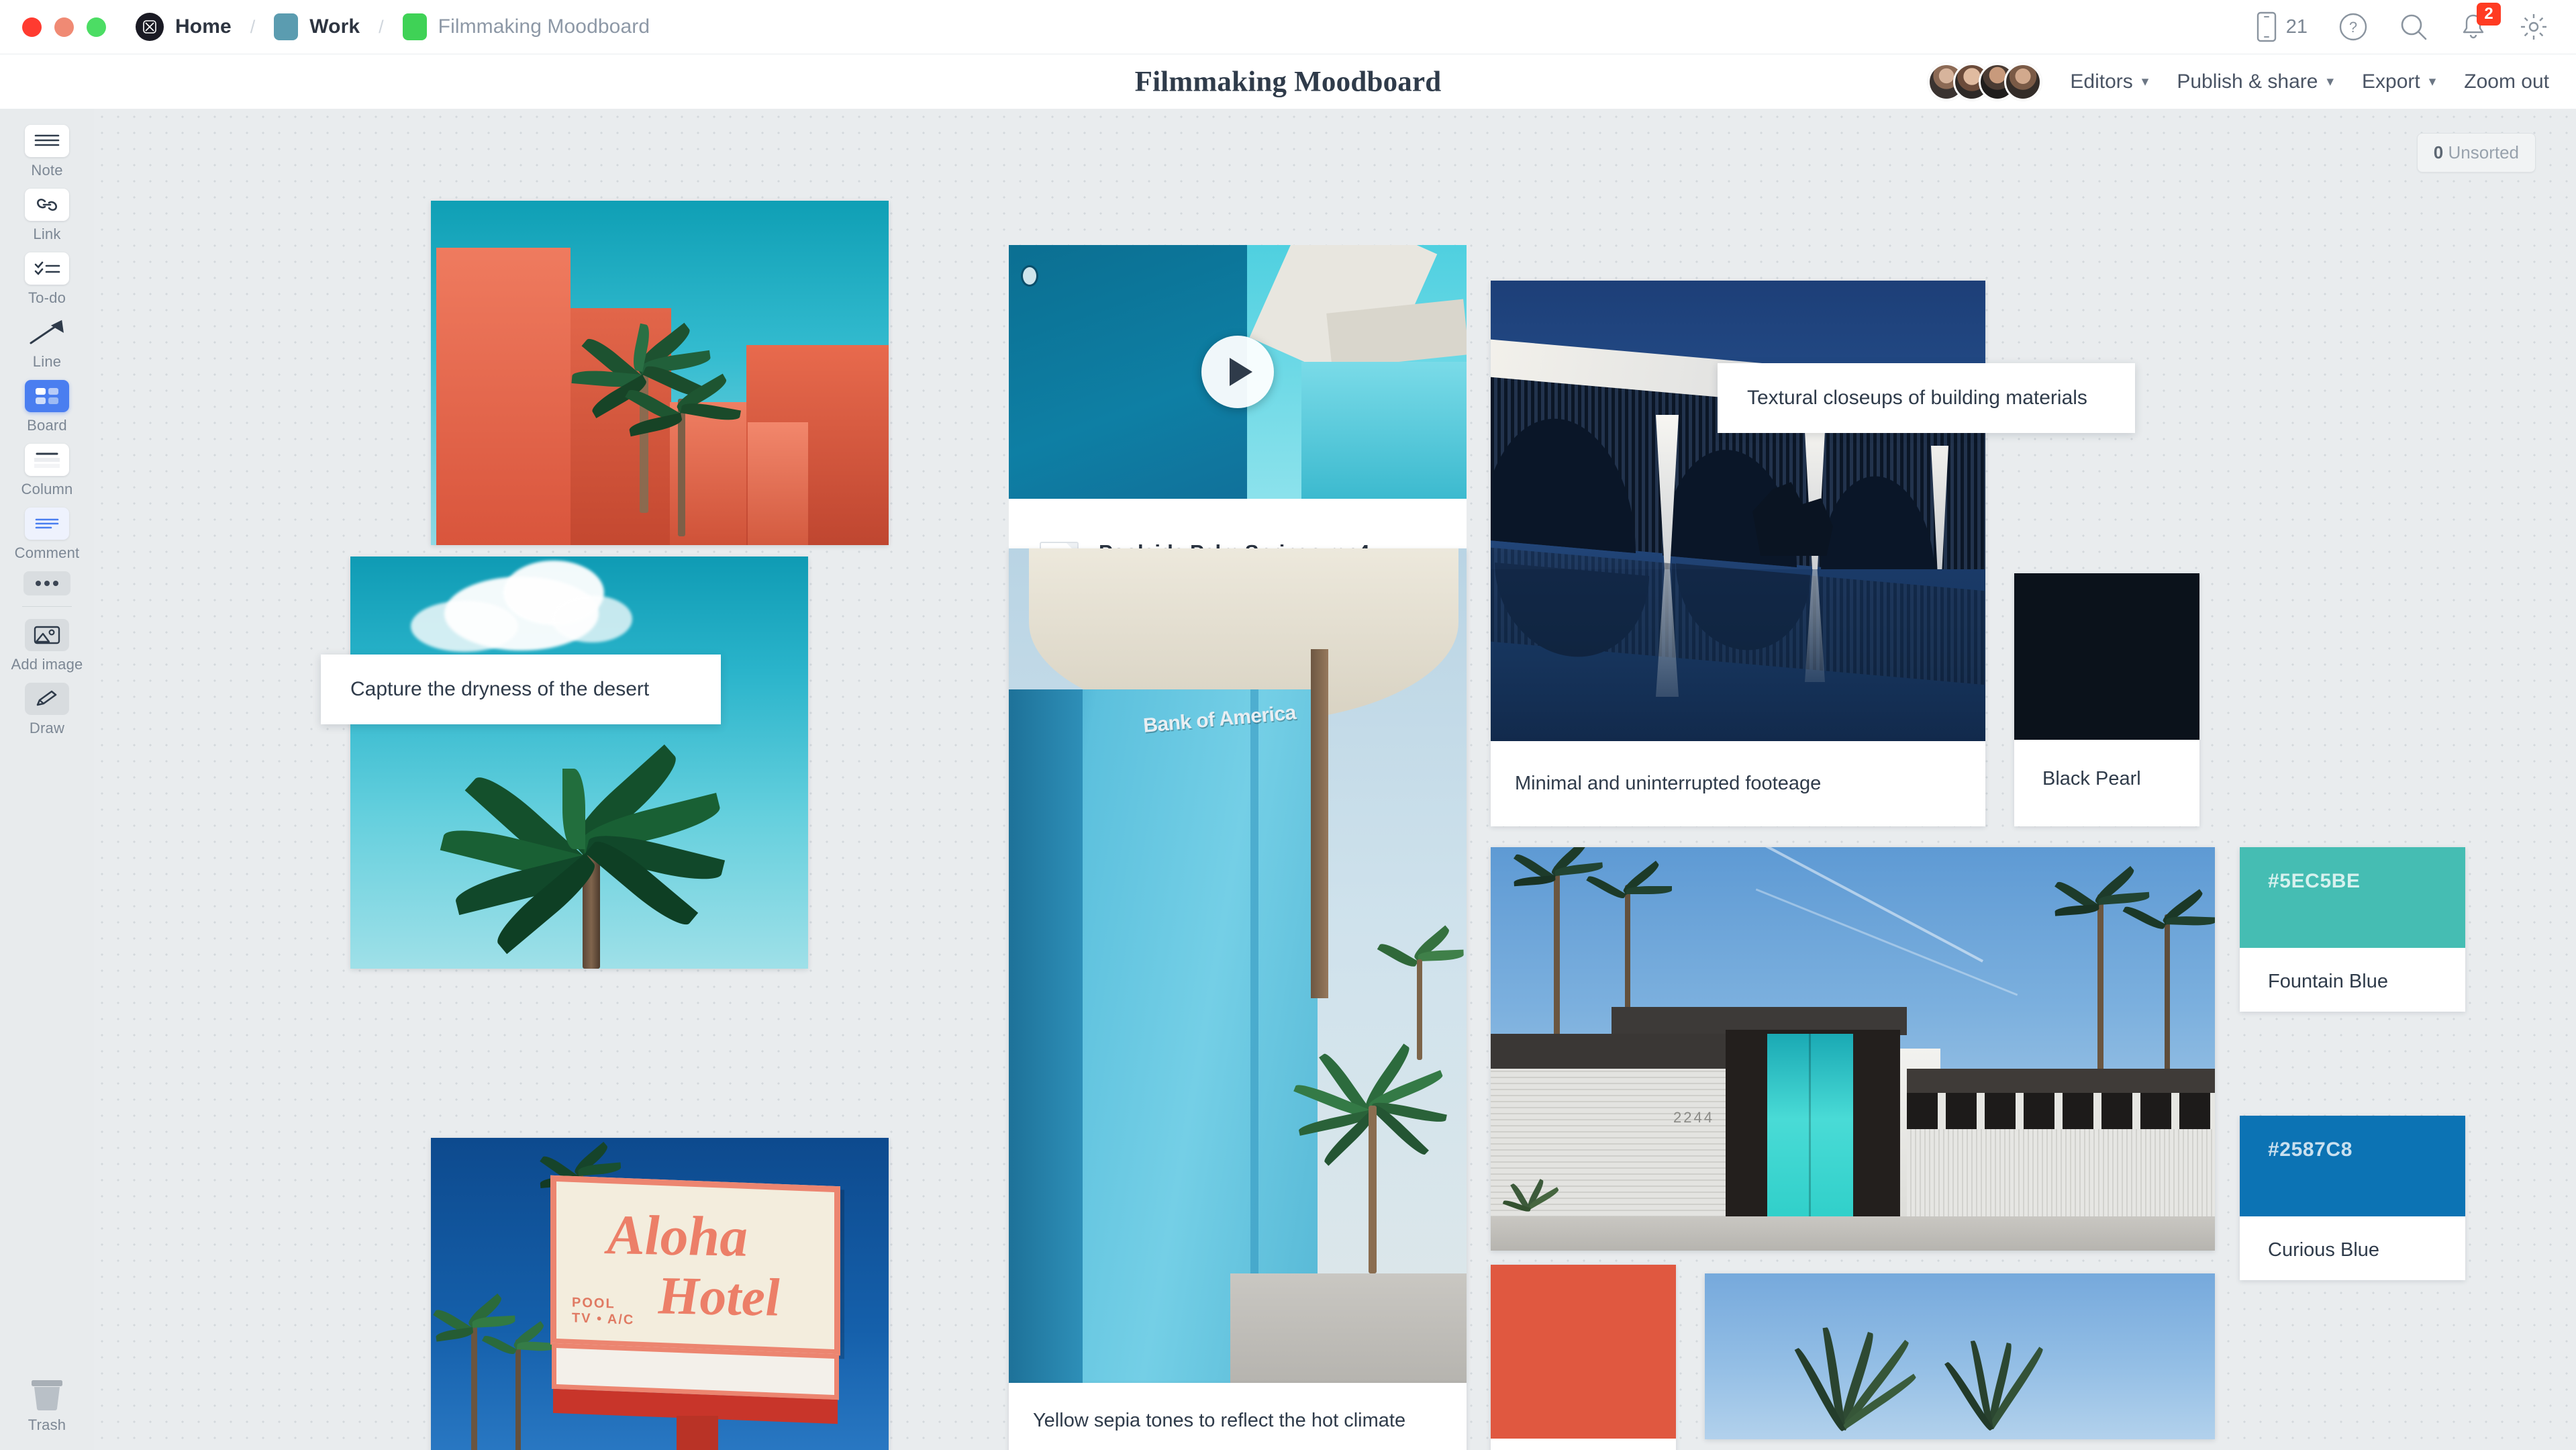 Image resolution: width=2576 pixels, height=1450 pixels. I want to click on house-number: 2244, so click(1693, 1117).